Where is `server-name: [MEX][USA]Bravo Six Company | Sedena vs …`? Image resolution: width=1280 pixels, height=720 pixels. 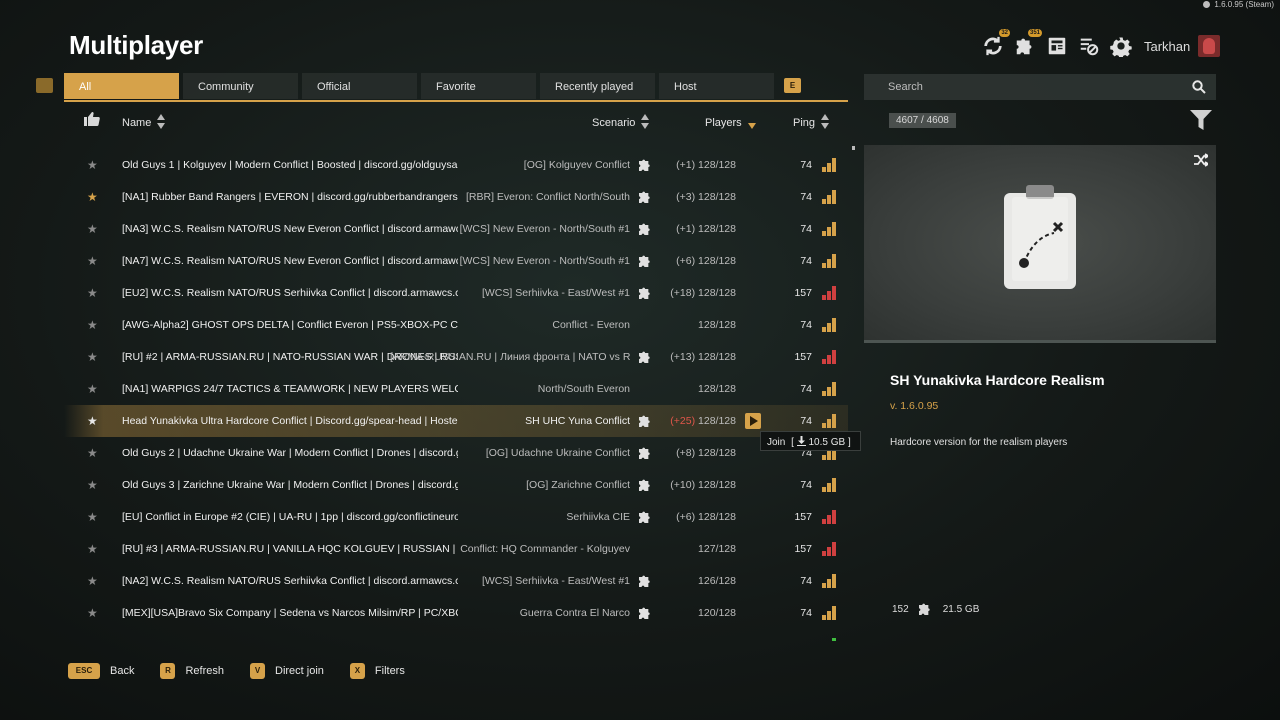 server-name: [MEX][USA]Bravo Six Company | Sedena vs … is located at coordinates (290, 613).